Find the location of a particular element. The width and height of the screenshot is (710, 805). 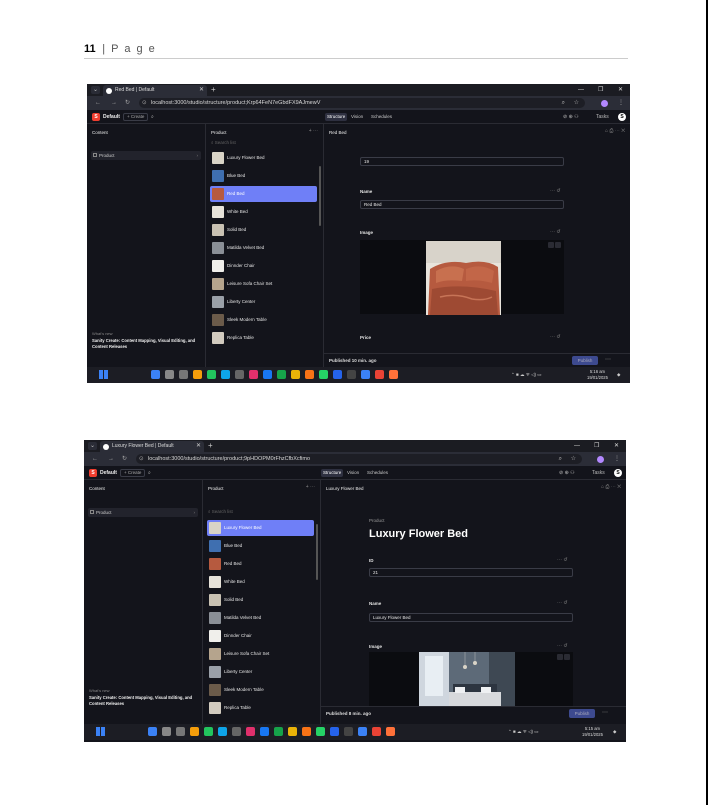

new-tab-button: + is located at coordinates (210, 446).